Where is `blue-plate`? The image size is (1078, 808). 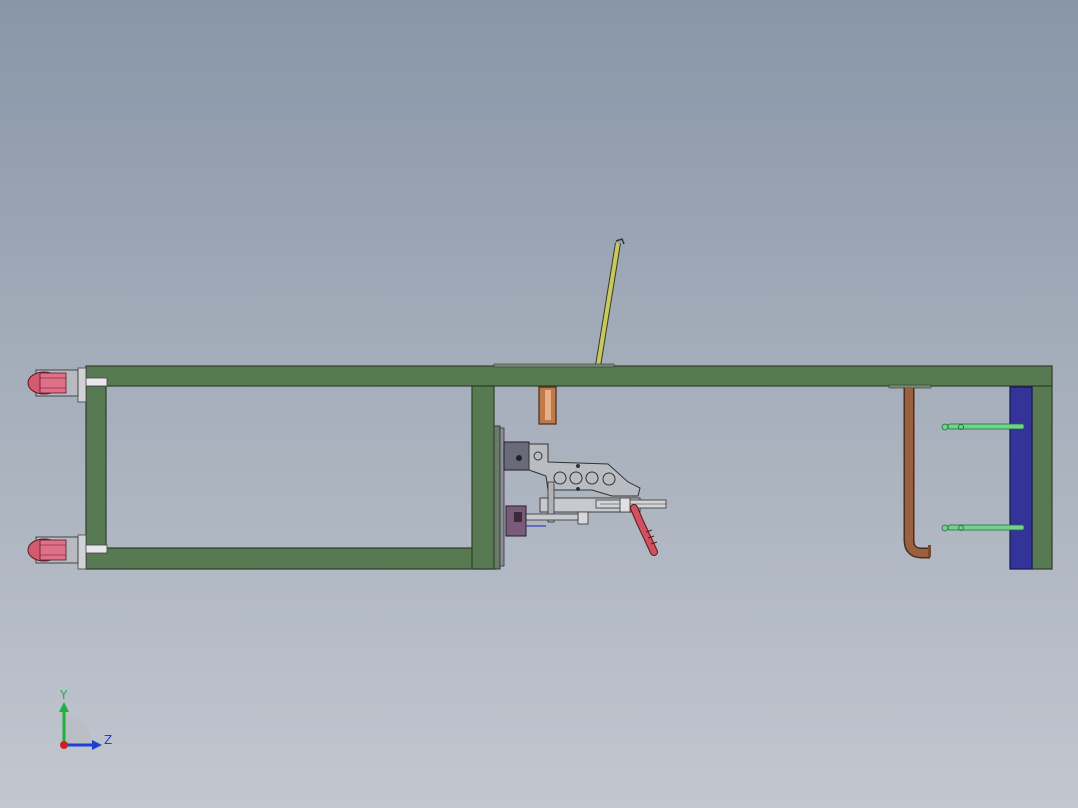
blue-plate is located at coordinates (1021, 478).